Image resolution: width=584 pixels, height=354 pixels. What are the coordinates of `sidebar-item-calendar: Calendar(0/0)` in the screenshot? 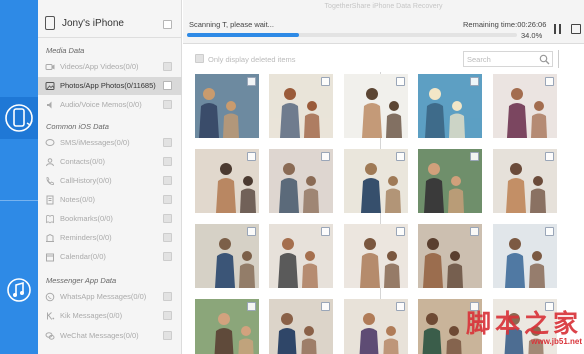 It's located at (110, 257).